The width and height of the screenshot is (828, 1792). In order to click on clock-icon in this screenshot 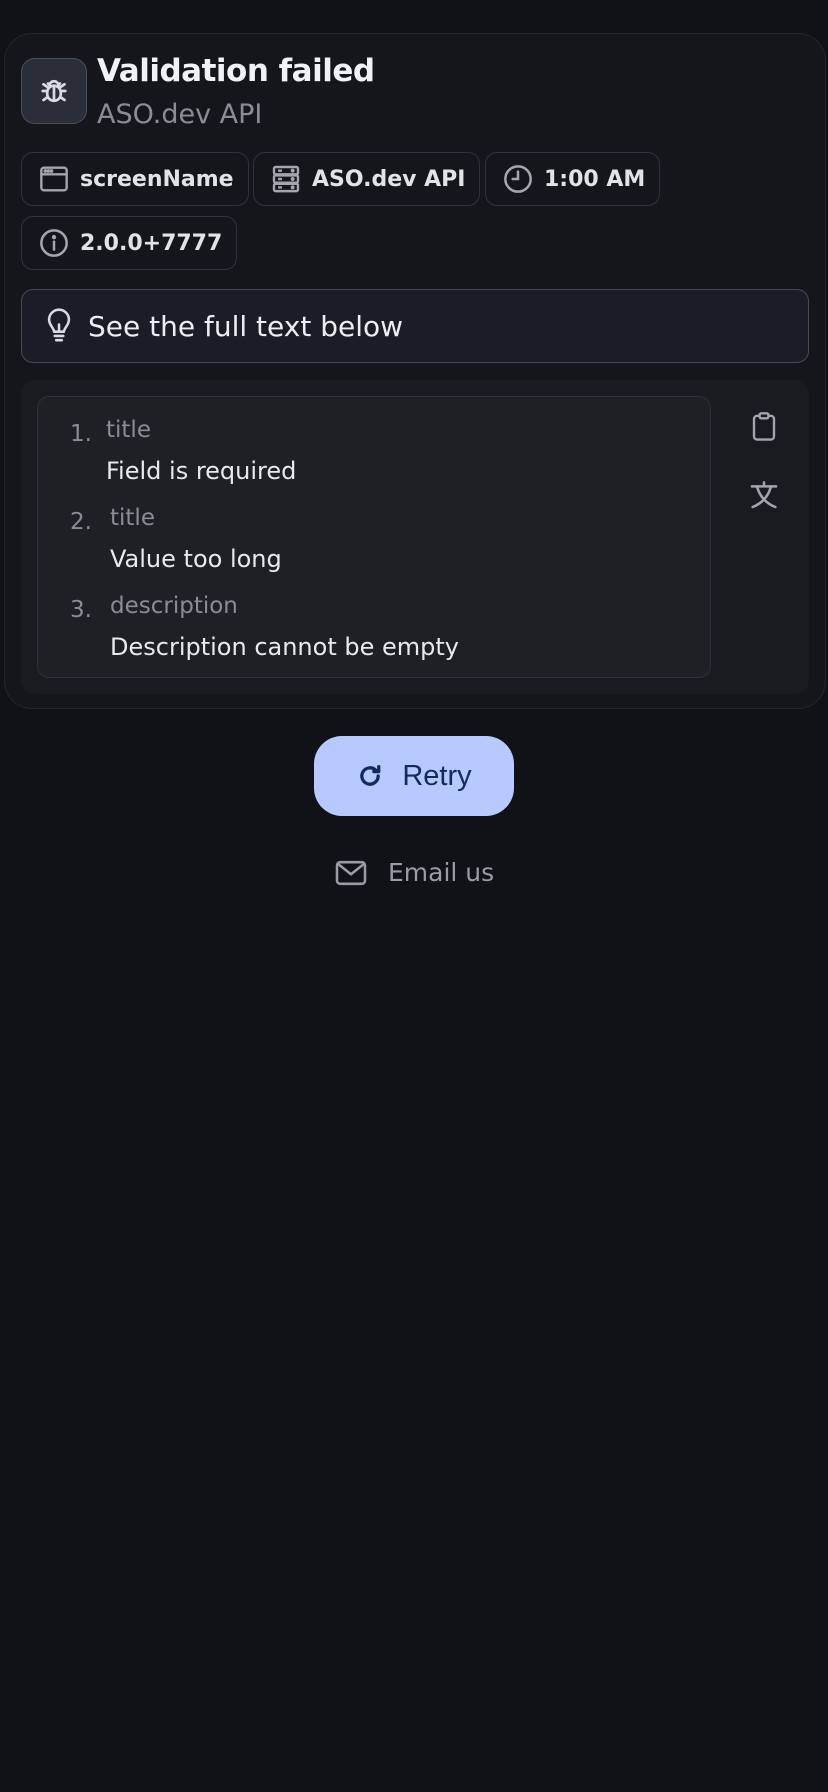, I will do `click(518, 179)`.